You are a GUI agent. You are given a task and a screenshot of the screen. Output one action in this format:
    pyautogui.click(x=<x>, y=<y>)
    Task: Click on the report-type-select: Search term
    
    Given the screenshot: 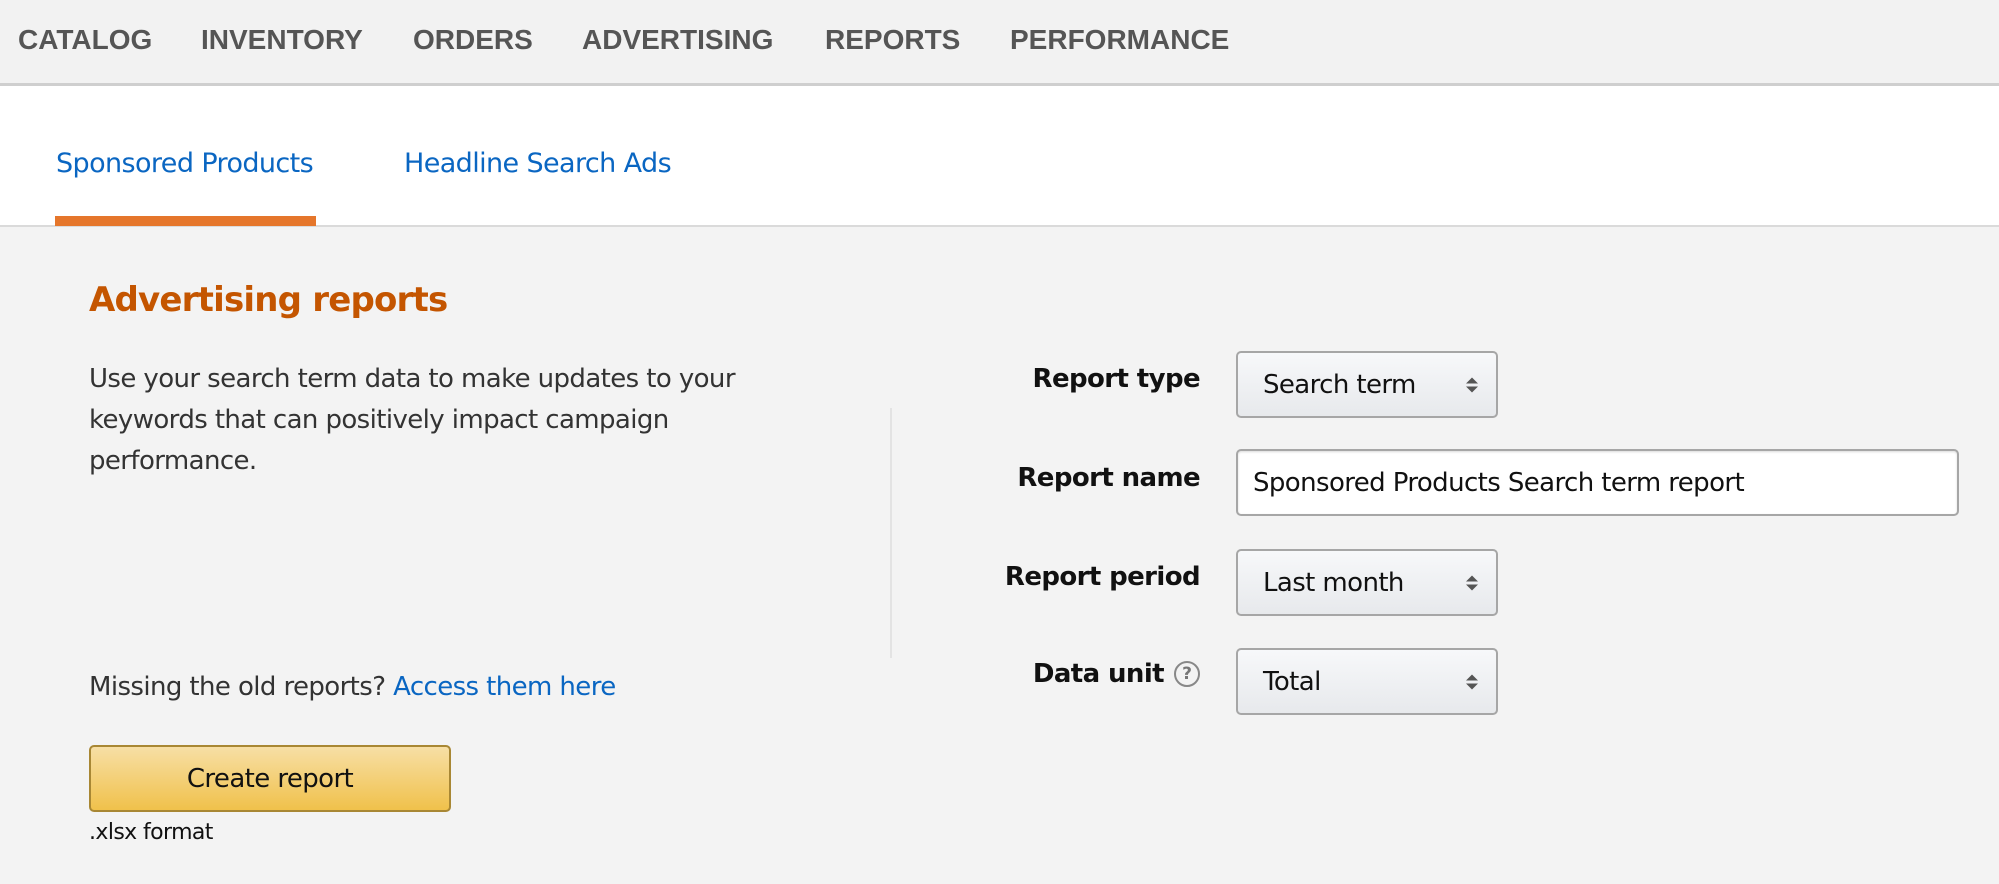 What is the action you would take?
    pyautogui.click(x=1367, y=384)
    